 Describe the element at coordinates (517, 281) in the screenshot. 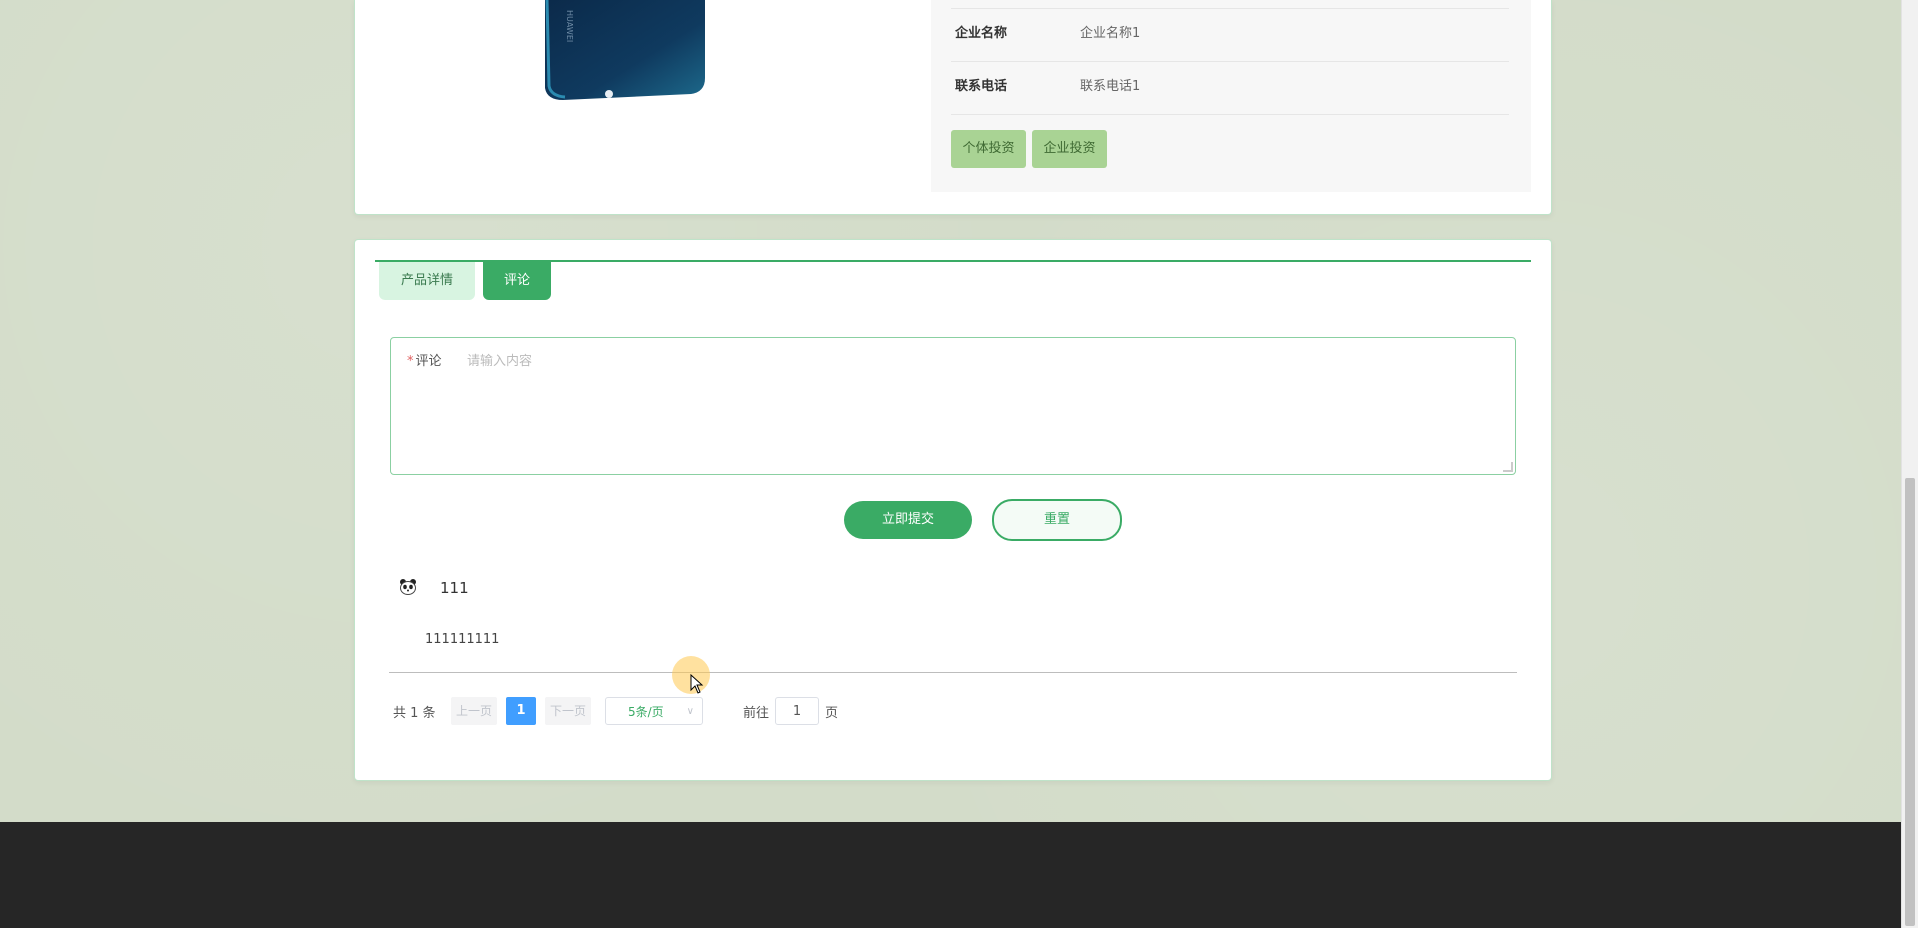

I see `tab-comment: 评论` at that location.